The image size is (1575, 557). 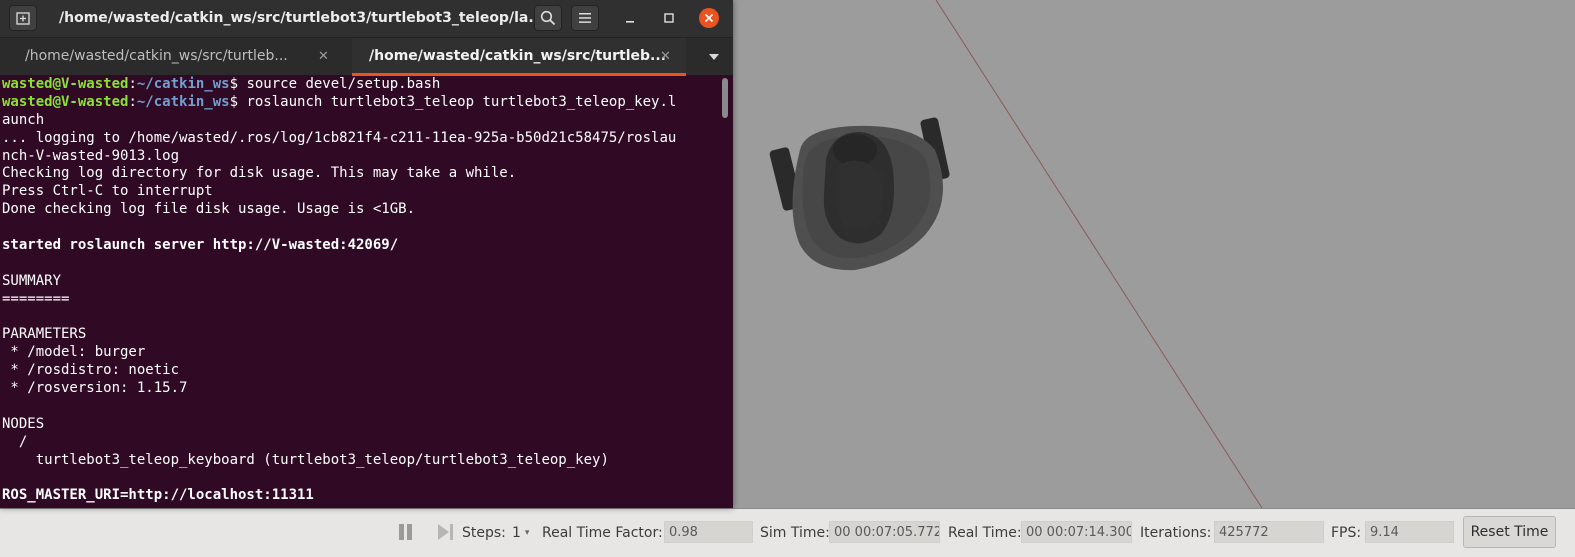 I want to click on fps-field: 9.14, so click(x=1409, y=532).